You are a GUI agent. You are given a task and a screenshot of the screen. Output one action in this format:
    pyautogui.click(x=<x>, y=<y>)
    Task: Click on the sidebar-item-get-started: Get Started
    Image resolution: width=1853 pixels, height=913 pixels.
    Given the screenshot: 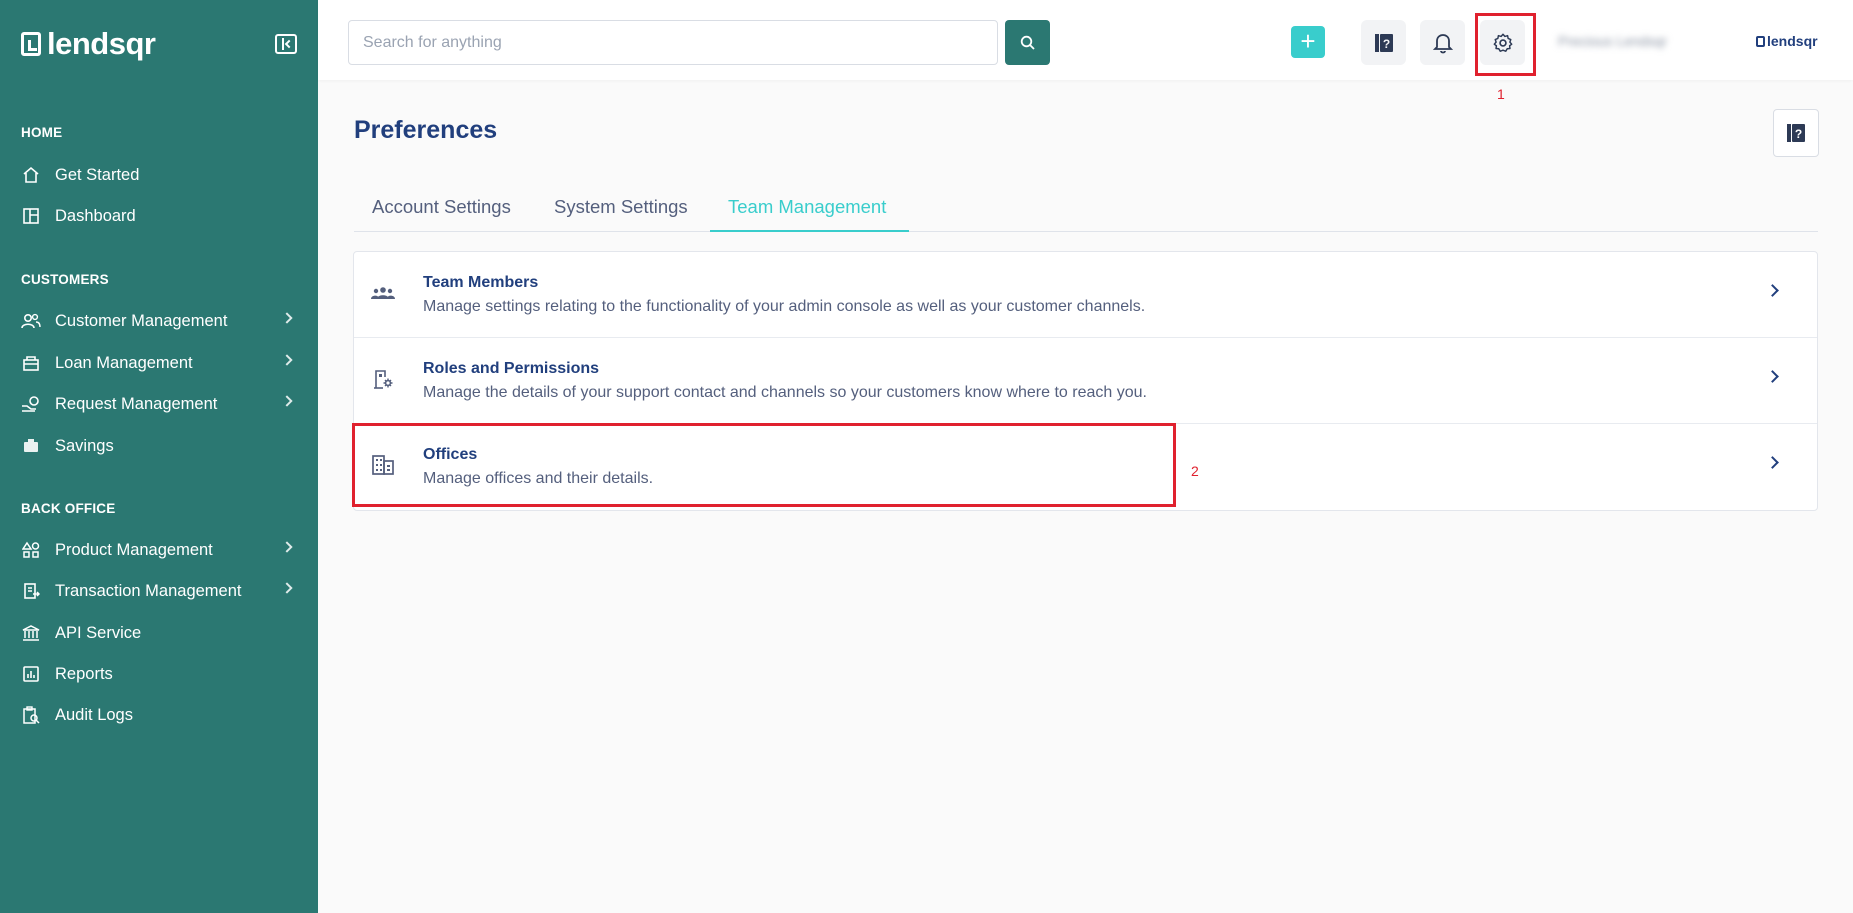 What is the action you would take?
    pyautogui.click(x=161, y=175)
    